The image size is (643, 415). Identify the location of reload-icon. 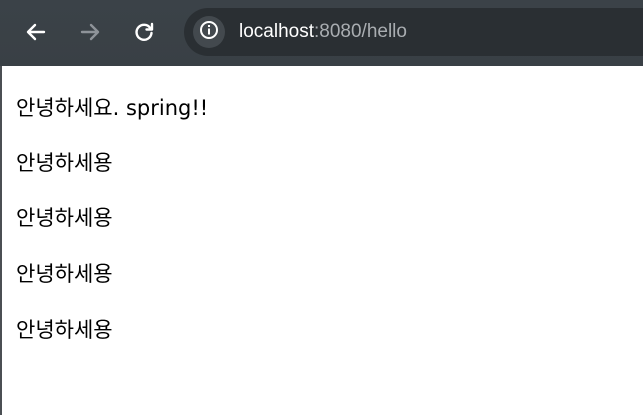
(144, 32).